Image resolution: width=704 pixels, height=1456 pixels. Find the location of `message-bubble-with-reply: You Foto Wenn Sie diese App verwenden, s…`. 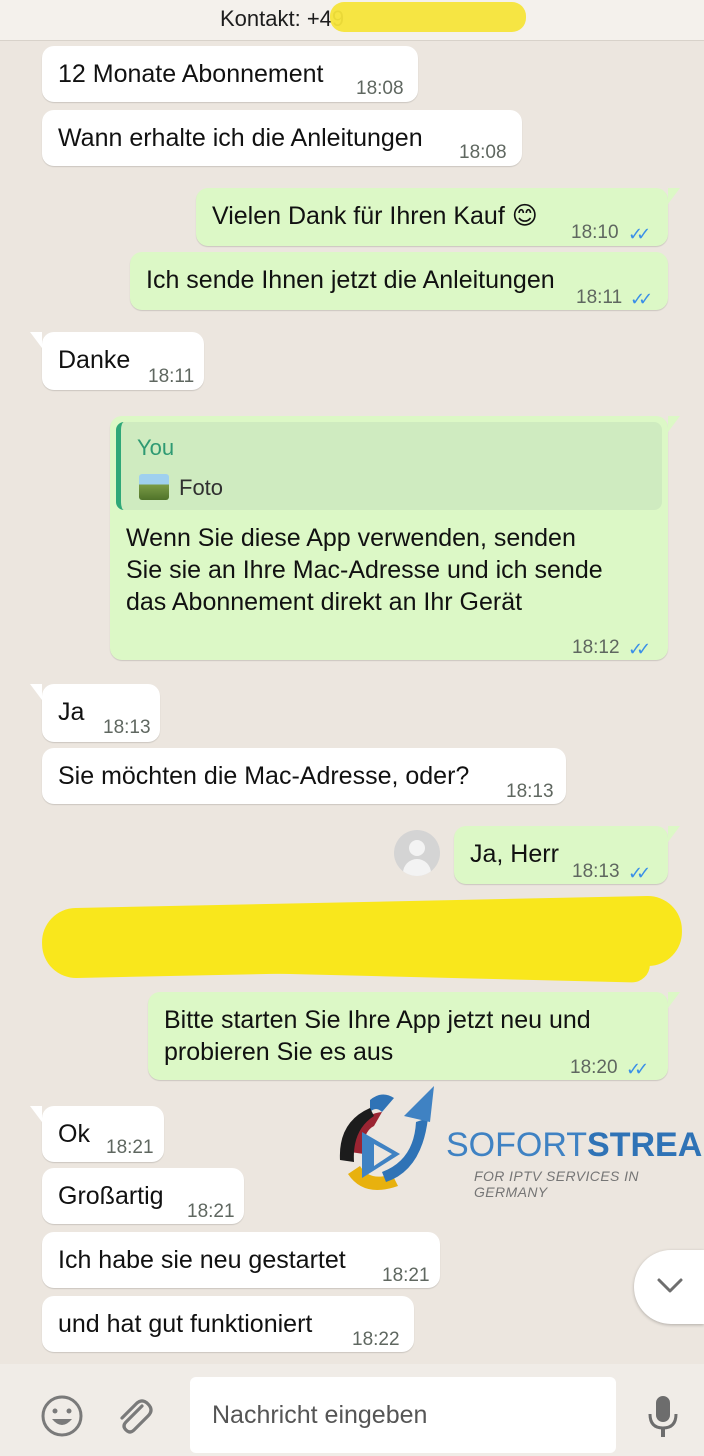

message-bubble-with-reply: You Foto Wenn Sie diese App verwenden, s… is located at coordinates (395, 538).